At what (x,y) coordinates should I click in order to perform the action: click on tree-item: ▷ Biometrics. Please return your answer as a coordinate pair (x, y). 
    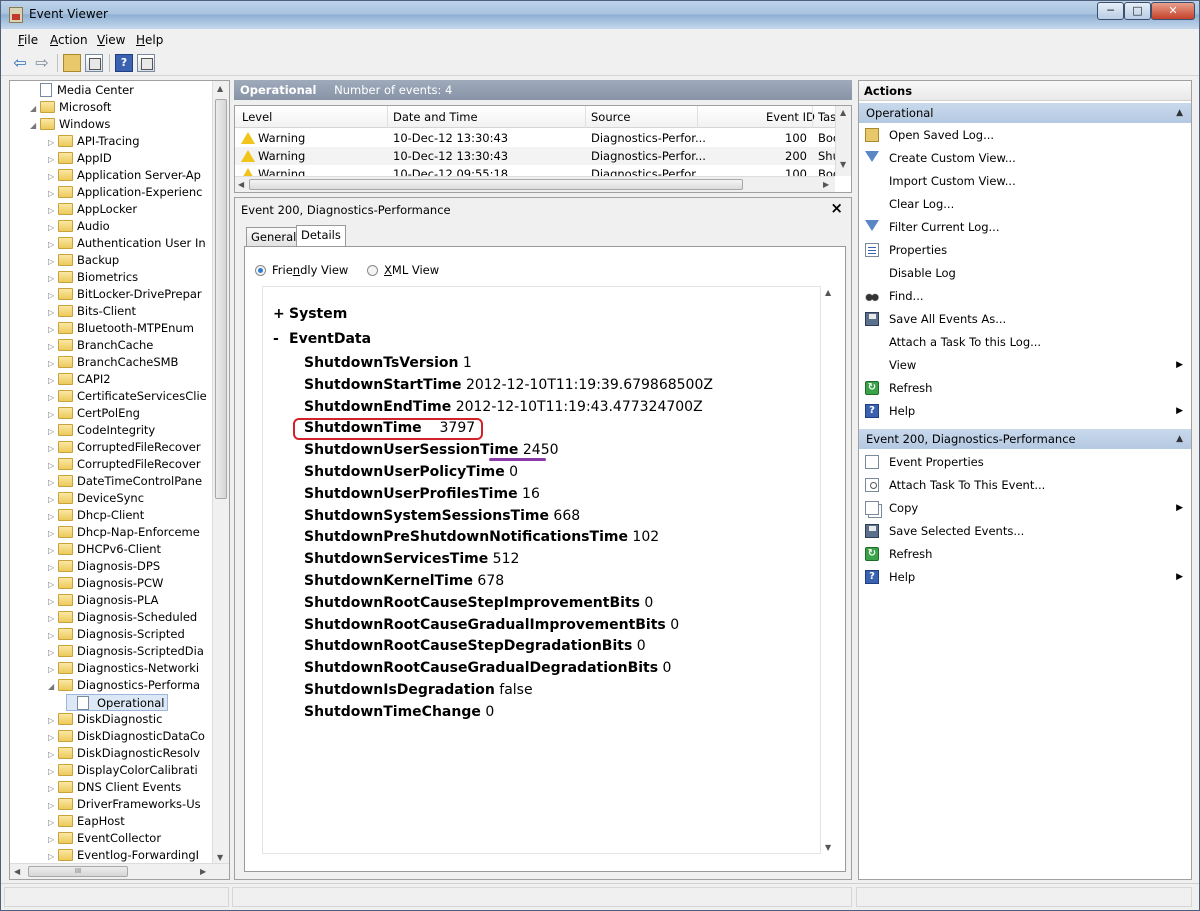
    Looking at the image, I should click on (93, 277).